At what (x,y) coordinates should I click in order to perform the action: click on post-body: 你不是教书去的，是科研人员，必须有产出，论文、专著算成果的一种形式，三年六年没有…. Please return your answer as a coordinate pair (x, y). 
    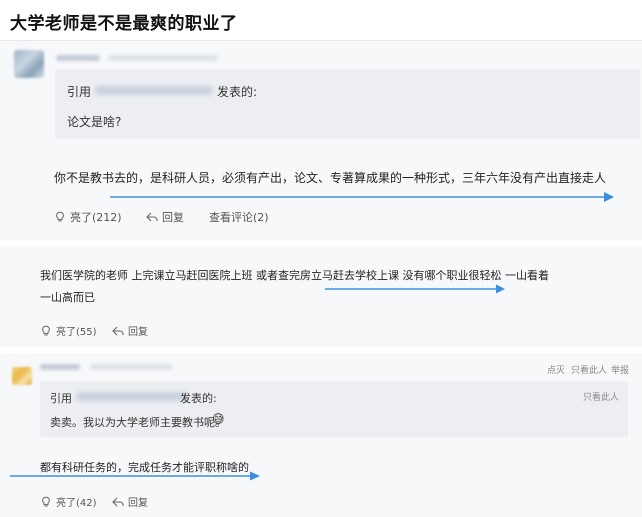
    Looking at the image, I should click on (330, 178).